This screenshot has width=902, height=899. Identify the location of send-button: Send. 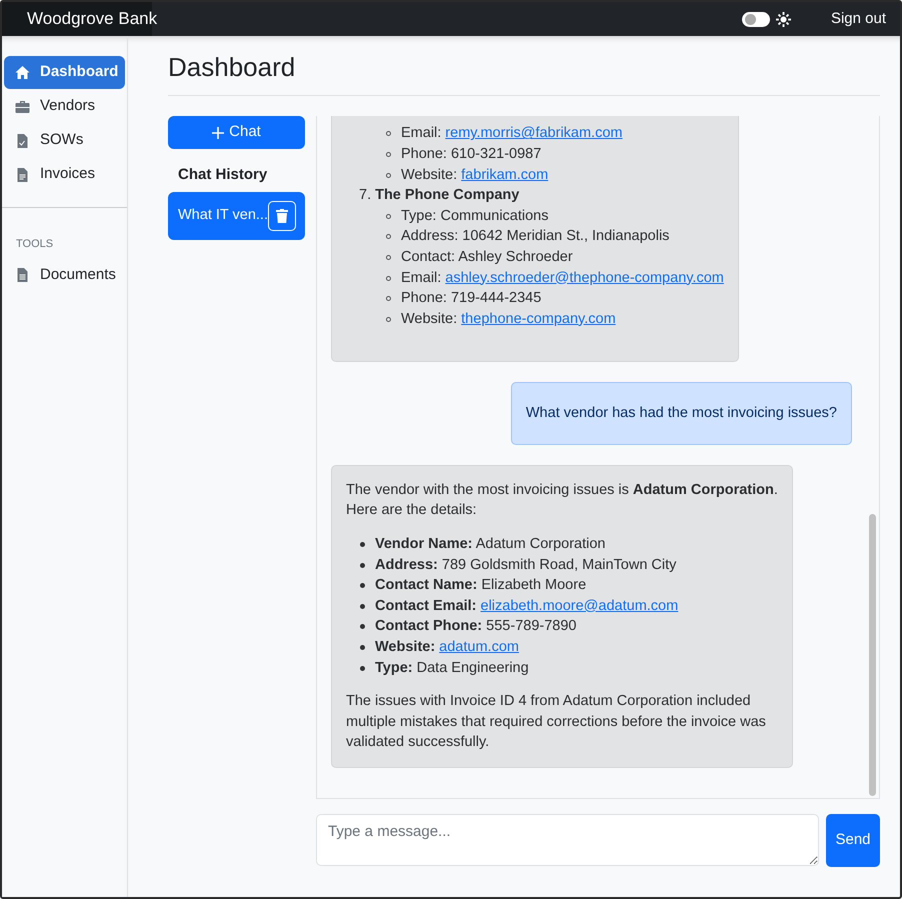
(853, 840).